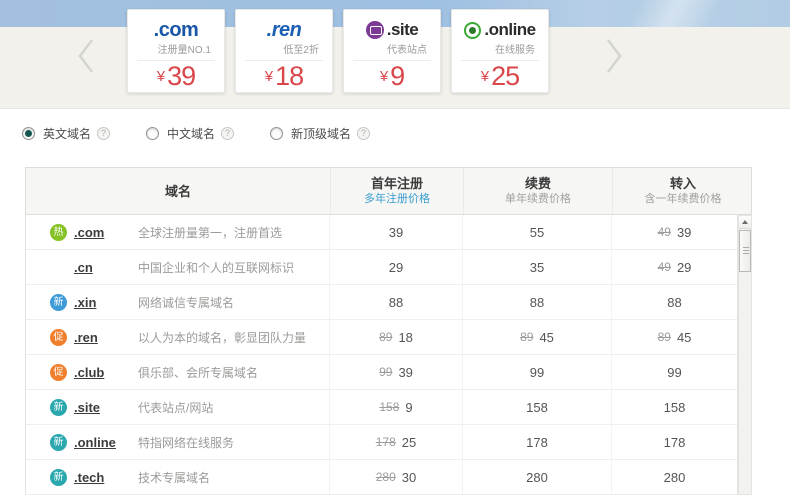 This screenshot has height=495, width=790. I want to click on chevron-right-icon, so click(613, 56).